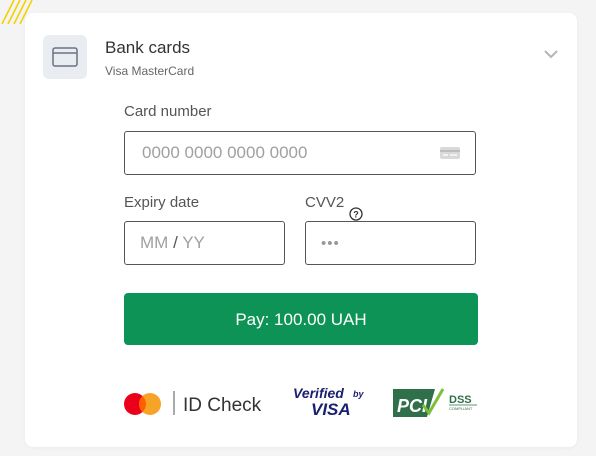 Image resolution: width=596 pixels, height=456 pixels. Describe the element at coordinates (325, 202) in the screenshot. I see `cvv-label: CVV2` at that location.